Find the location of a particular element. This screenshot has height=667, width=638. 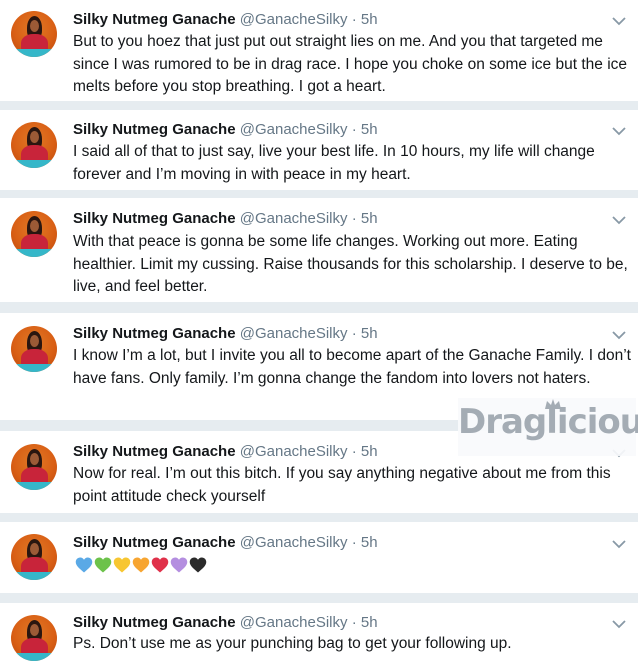

heart-emoji-row is located at coordinates (141, 565).